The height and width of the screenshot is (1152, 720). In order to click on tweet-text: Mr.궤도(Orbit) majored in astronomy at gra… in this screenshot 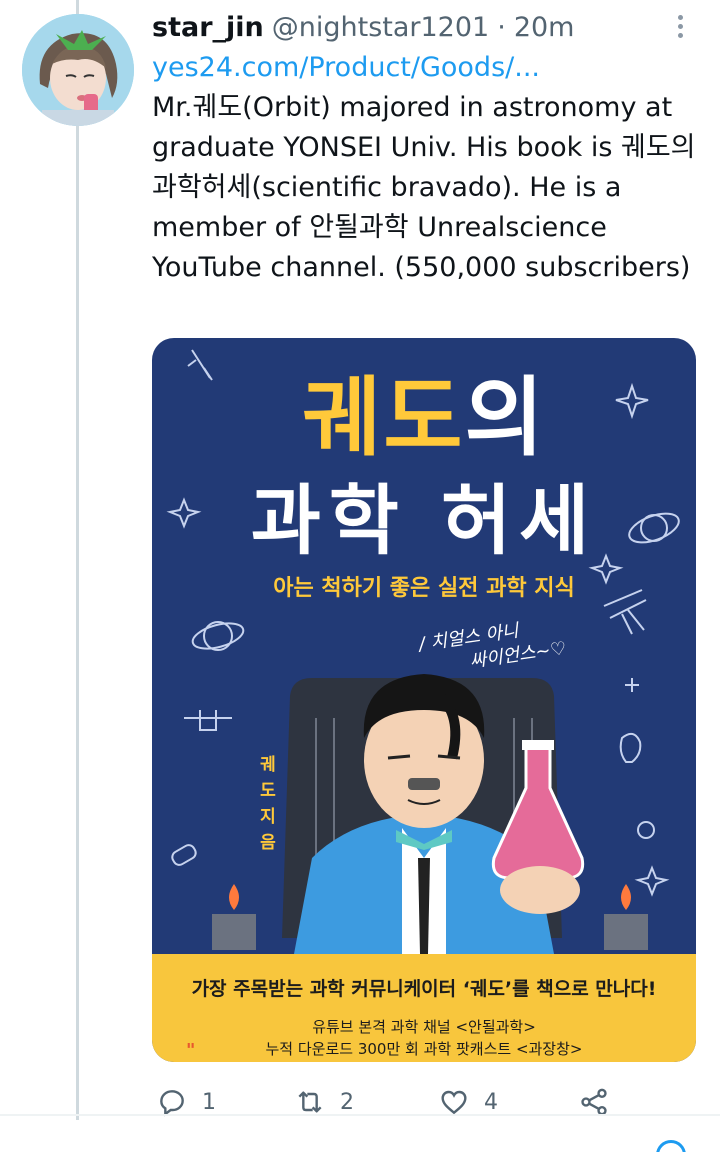, I will do `click(424, 187)`.